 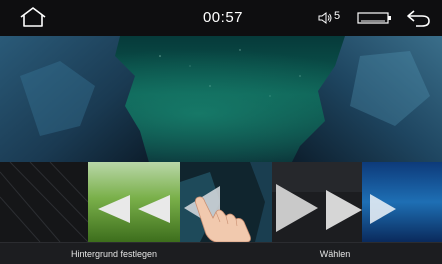 I want to click on choose-button: Wählen, so click(x=335, y=253).